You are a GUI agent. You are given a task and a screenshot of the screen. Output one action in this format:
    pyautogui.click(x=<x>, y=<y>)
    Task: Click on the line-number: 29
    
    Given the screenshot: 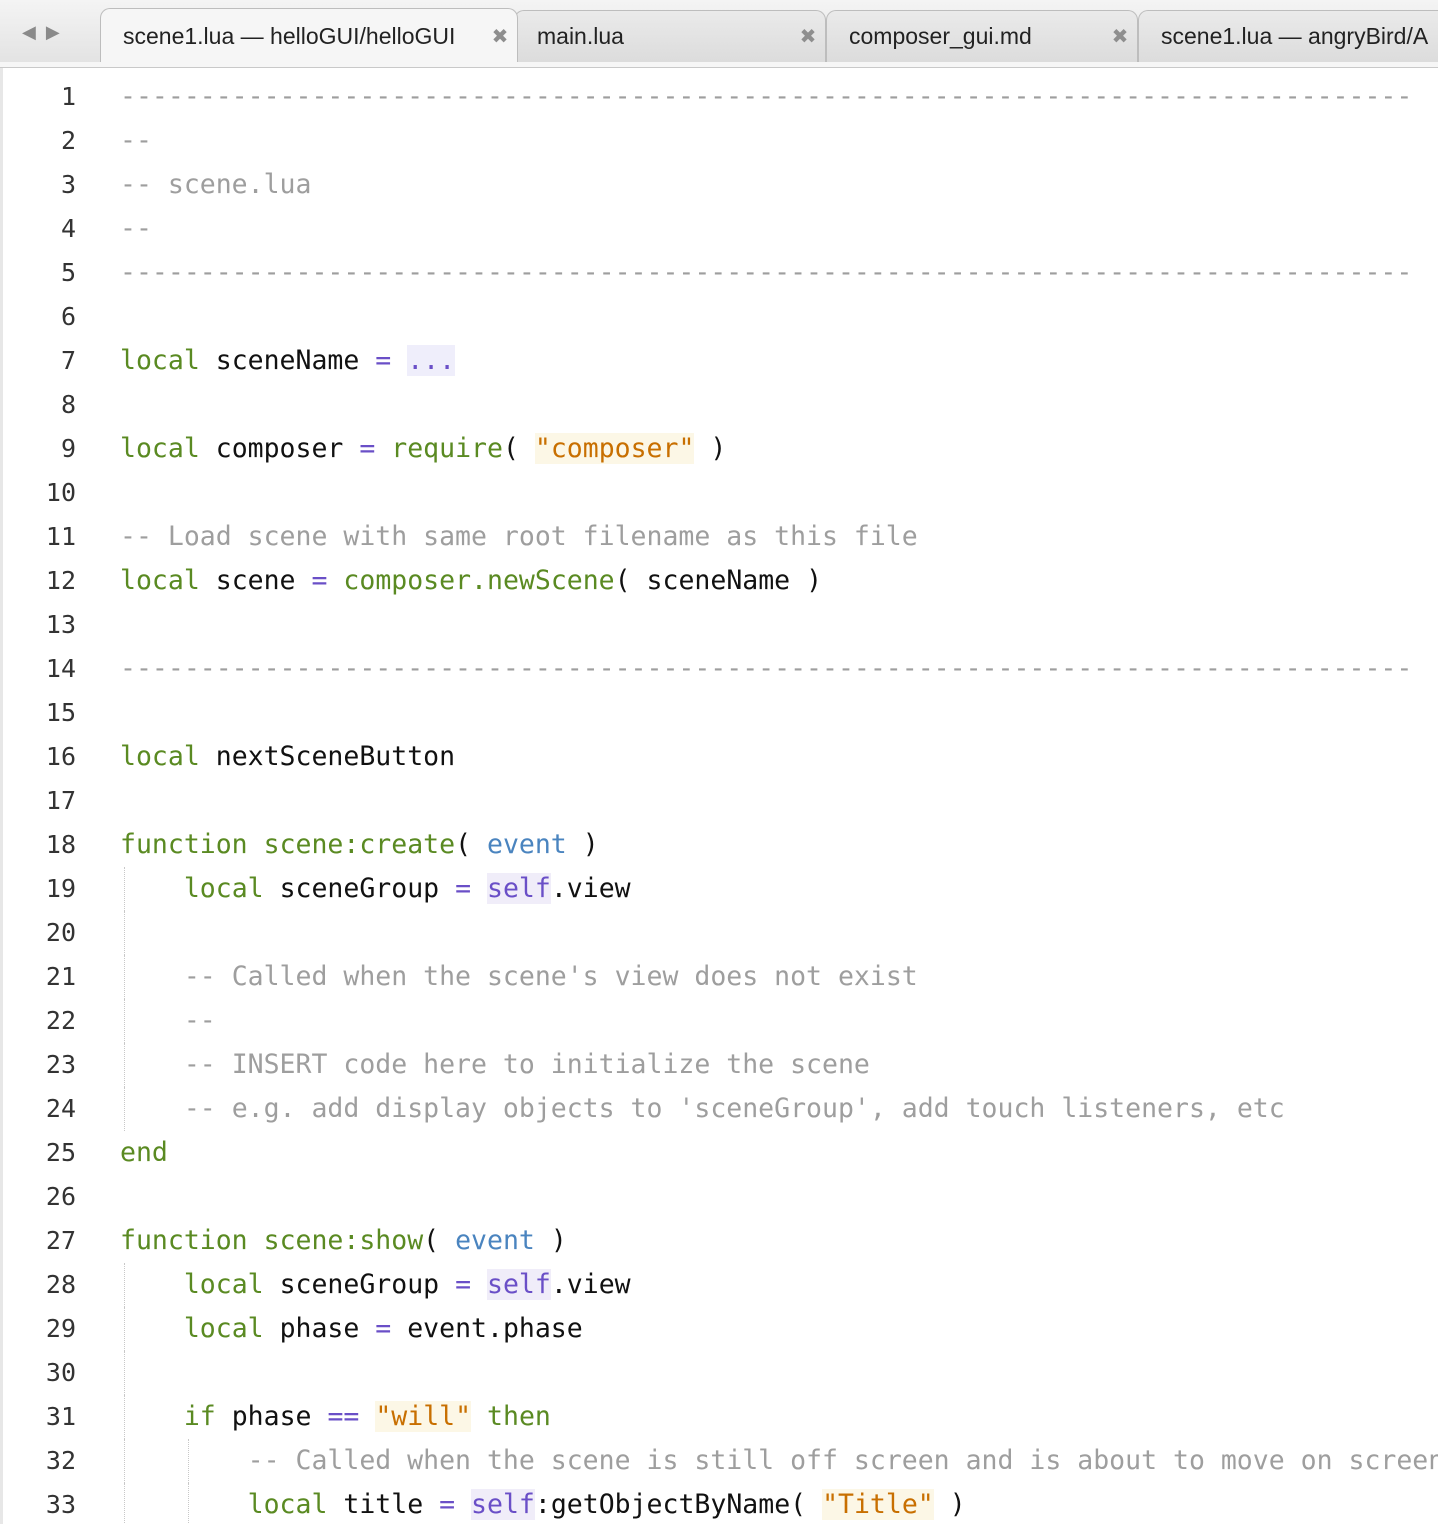 What is the action you would take?
    pyautogui.click(x=60, y=1328)
    